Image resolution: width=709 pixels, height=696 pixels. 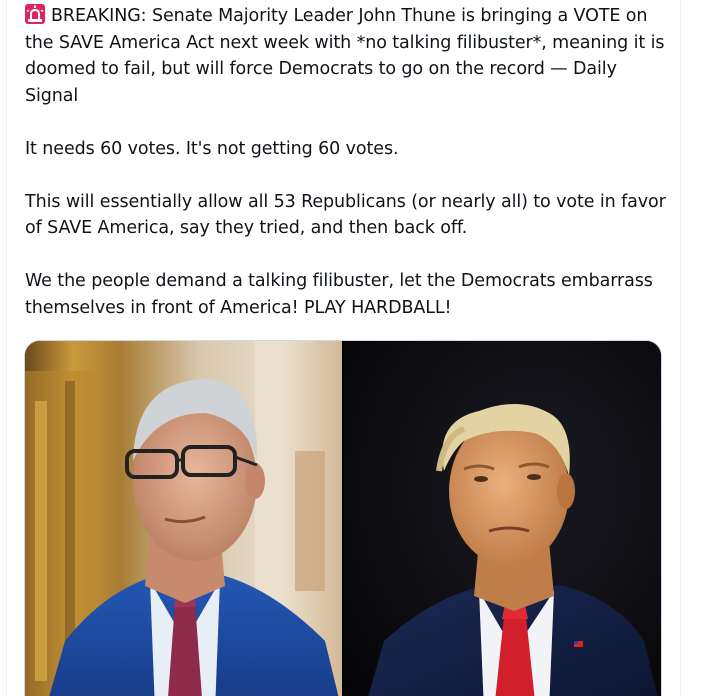 What do you see at coordinates (6, 348) in the screenshot?
I see `timeline-border-left` at bounding box center [6, 348].